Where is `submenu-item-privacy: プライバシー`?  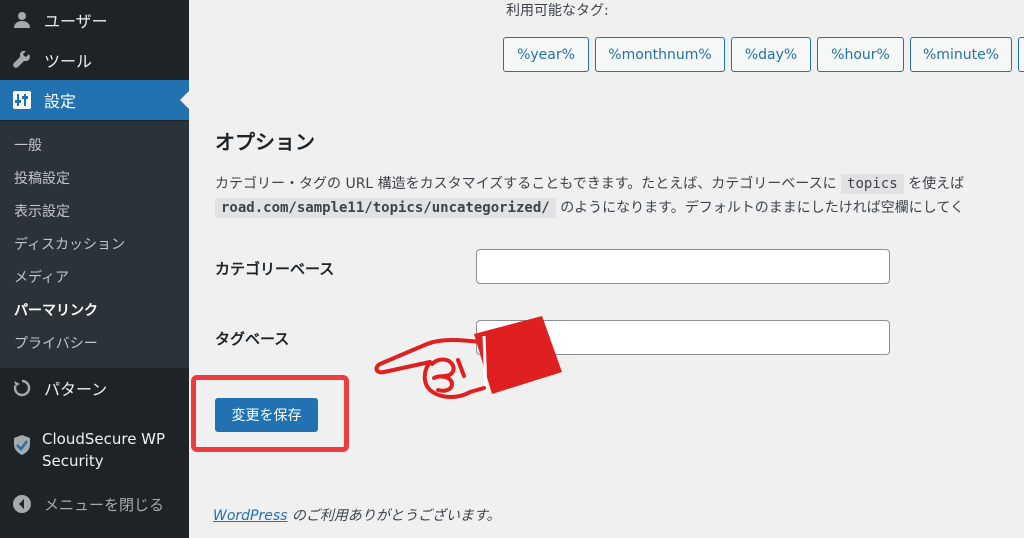
submenu-item-privacy: プライバシー is located at coordinates (56, 343).